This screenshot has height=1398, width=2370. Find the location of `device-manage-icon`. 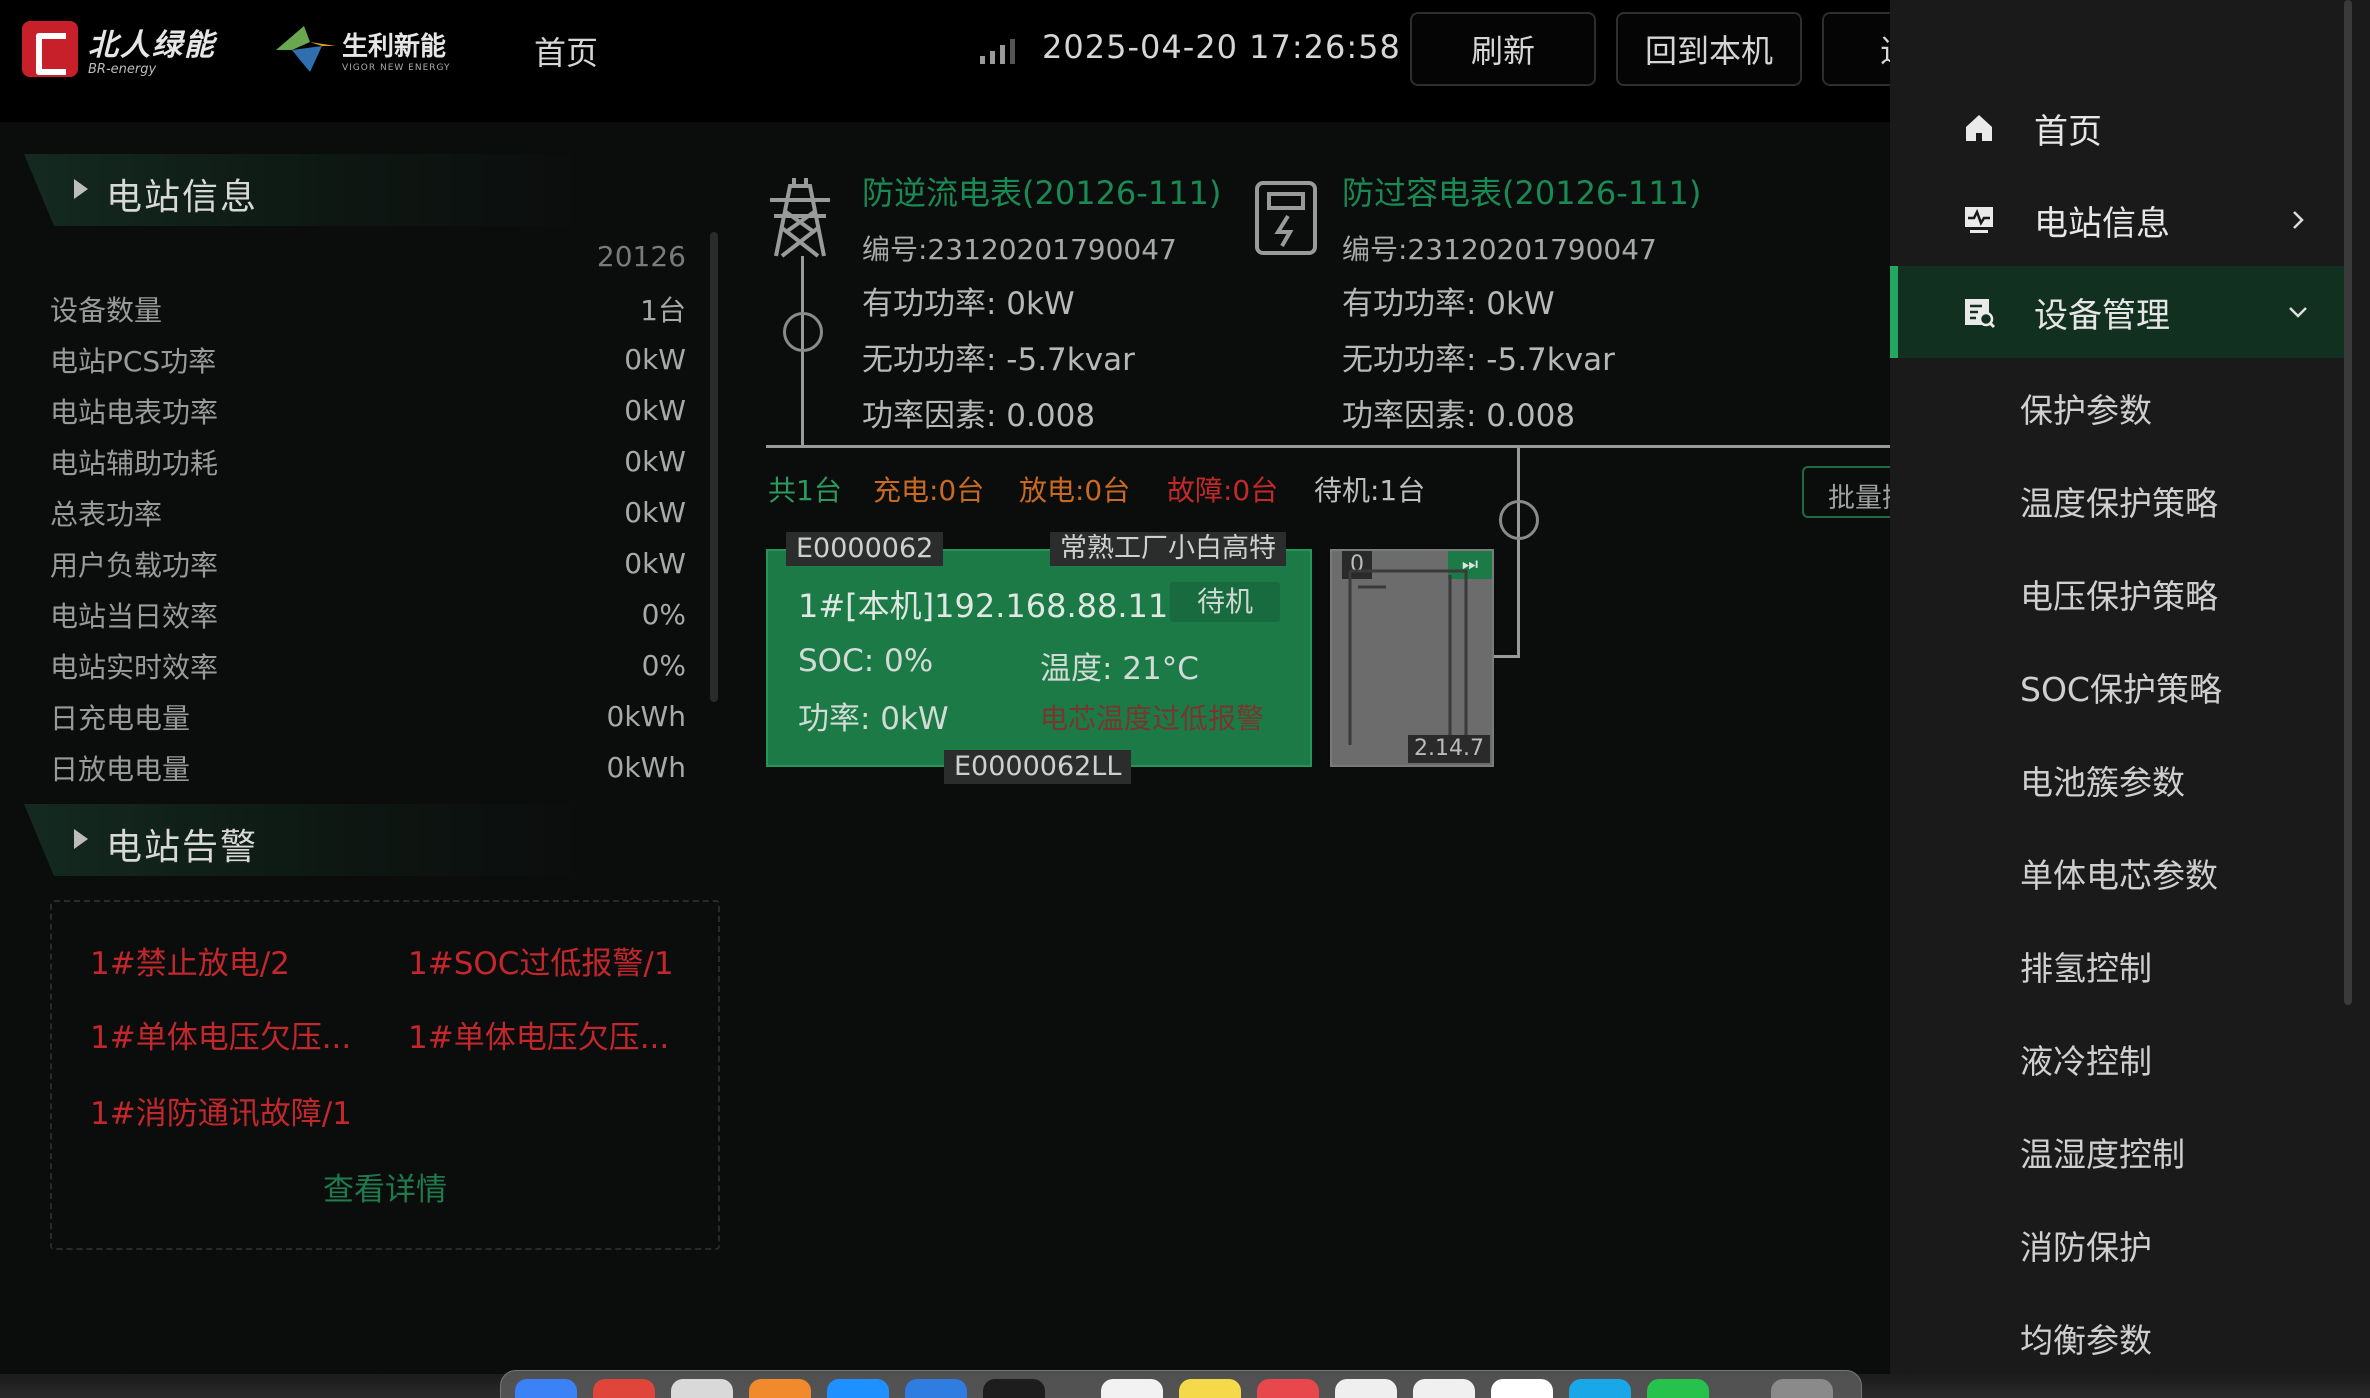

device-manage-icon is located at coordinates (1980, 314).